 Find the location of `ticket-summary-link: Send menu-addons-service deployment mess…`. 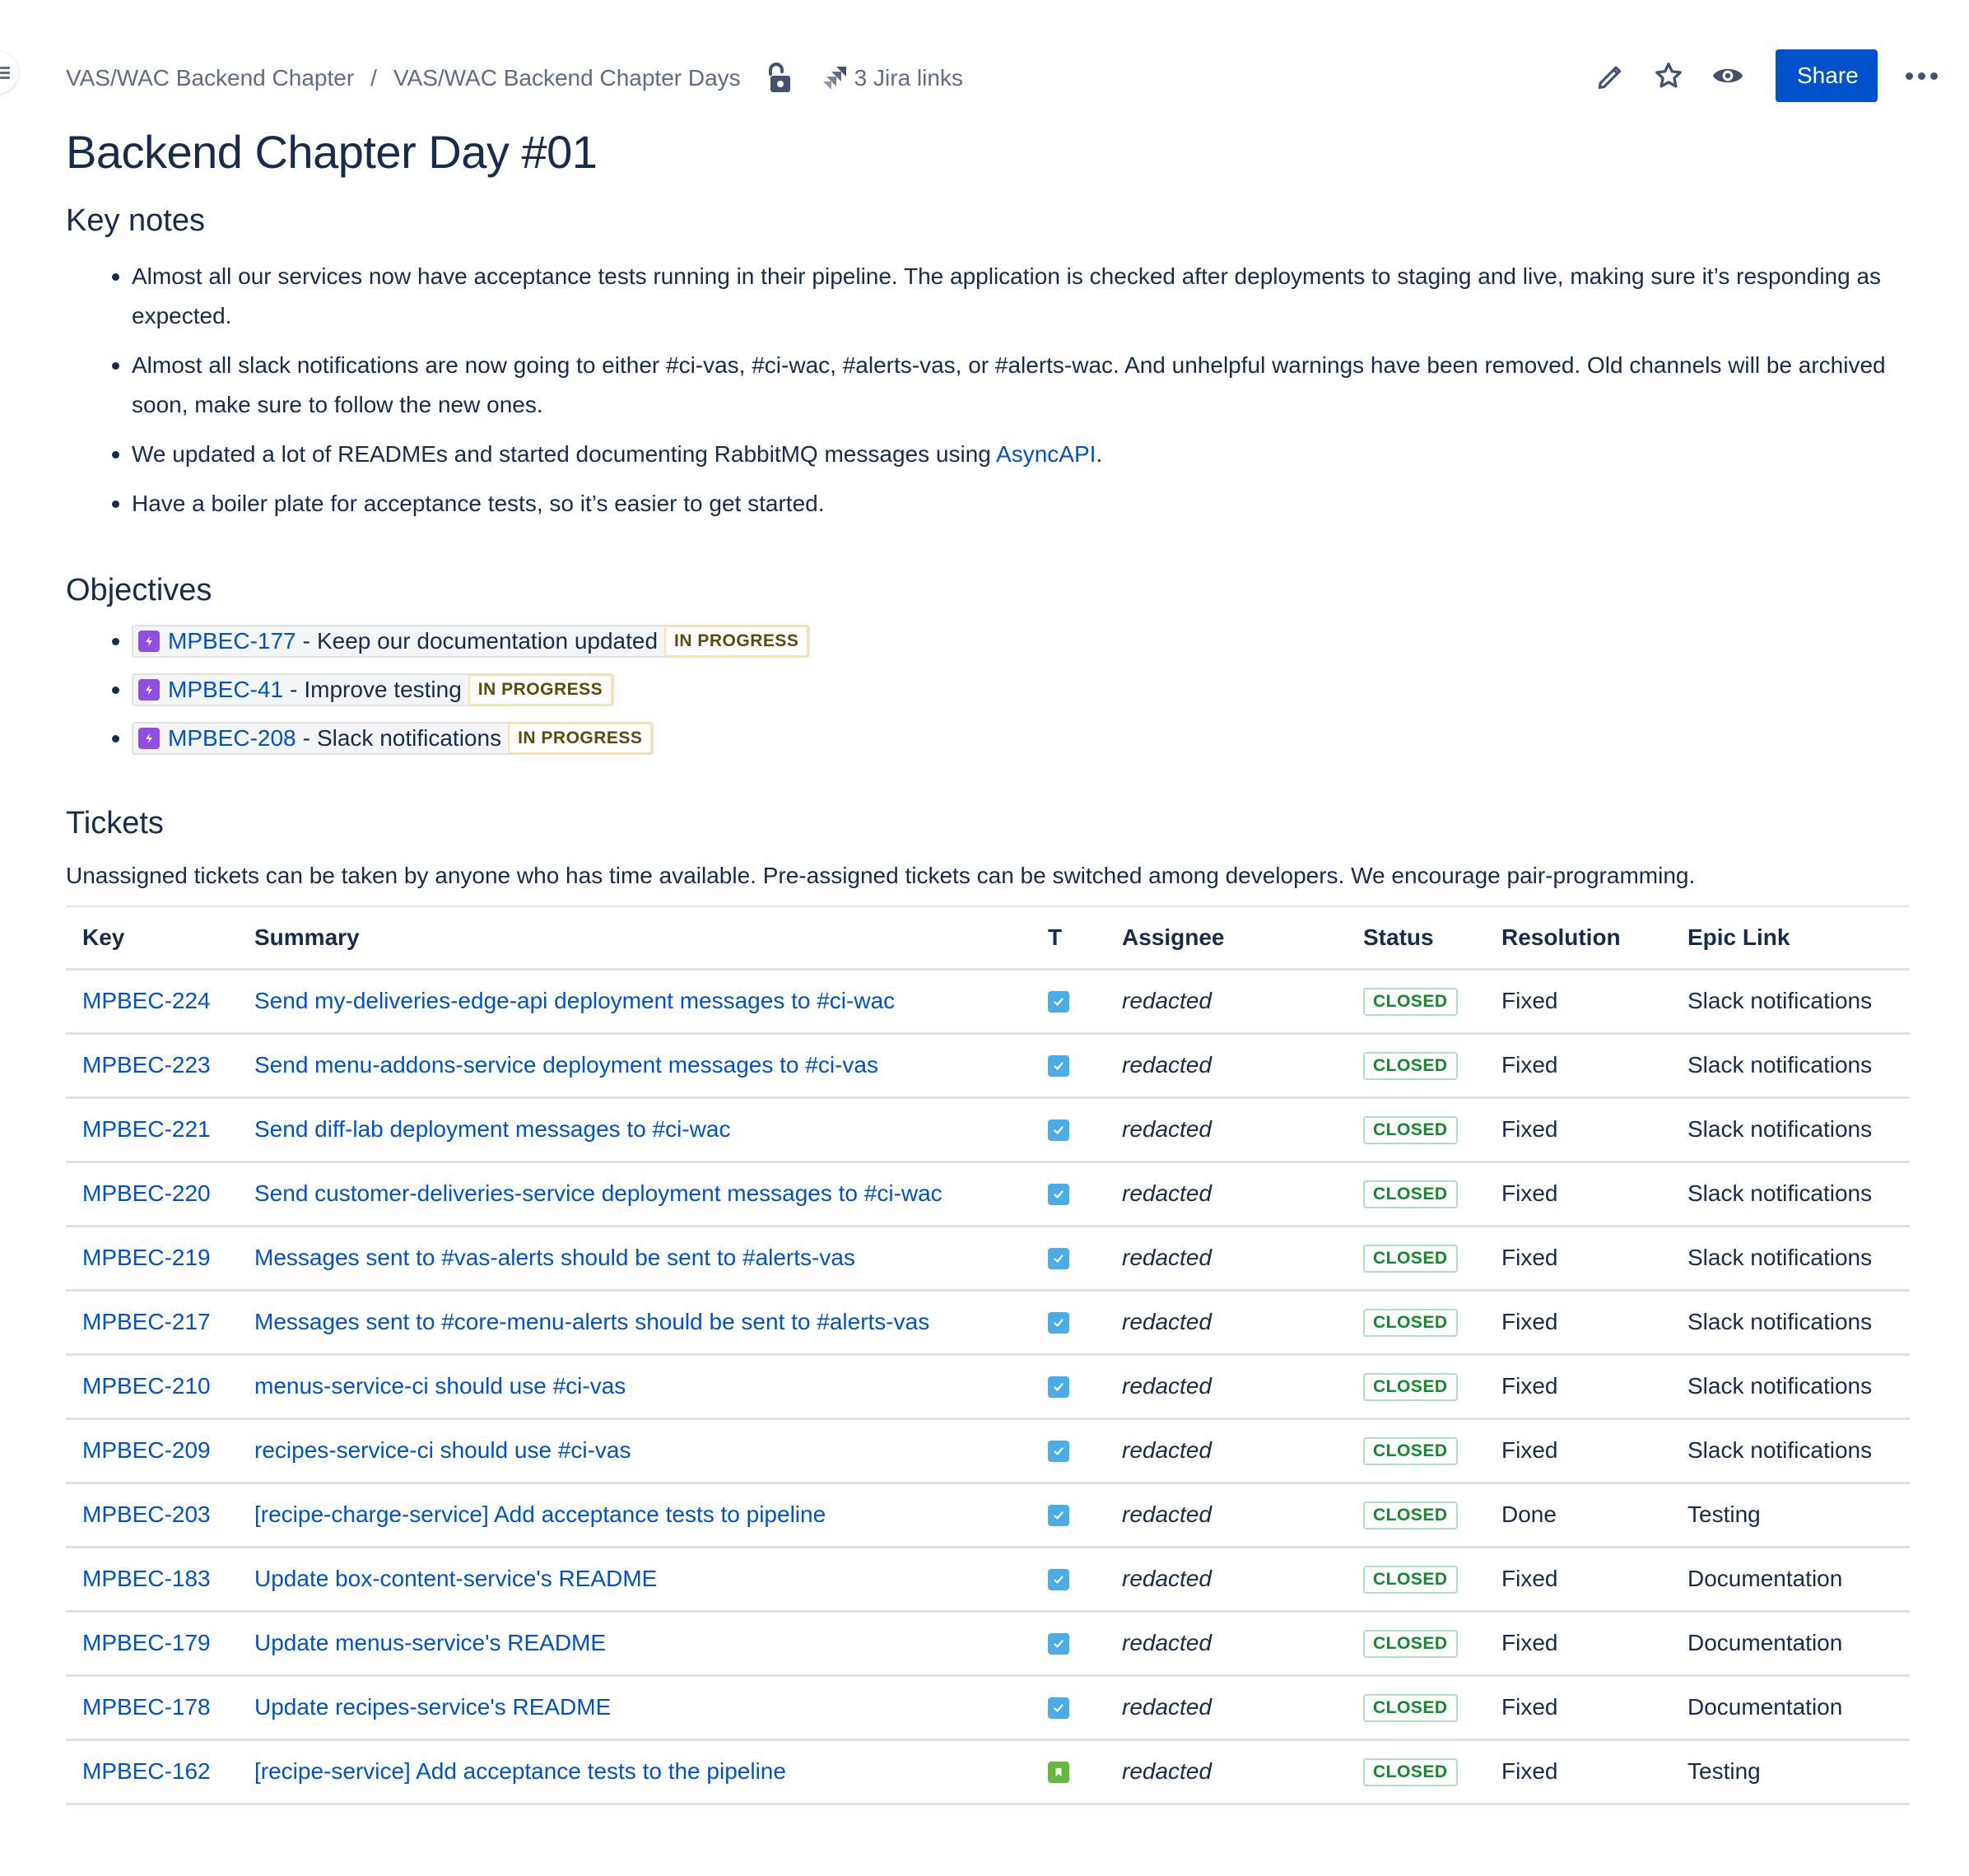

ticket-summary-link: Send menu-addons-service deployment mess… is located at coordinates (566, 1065).